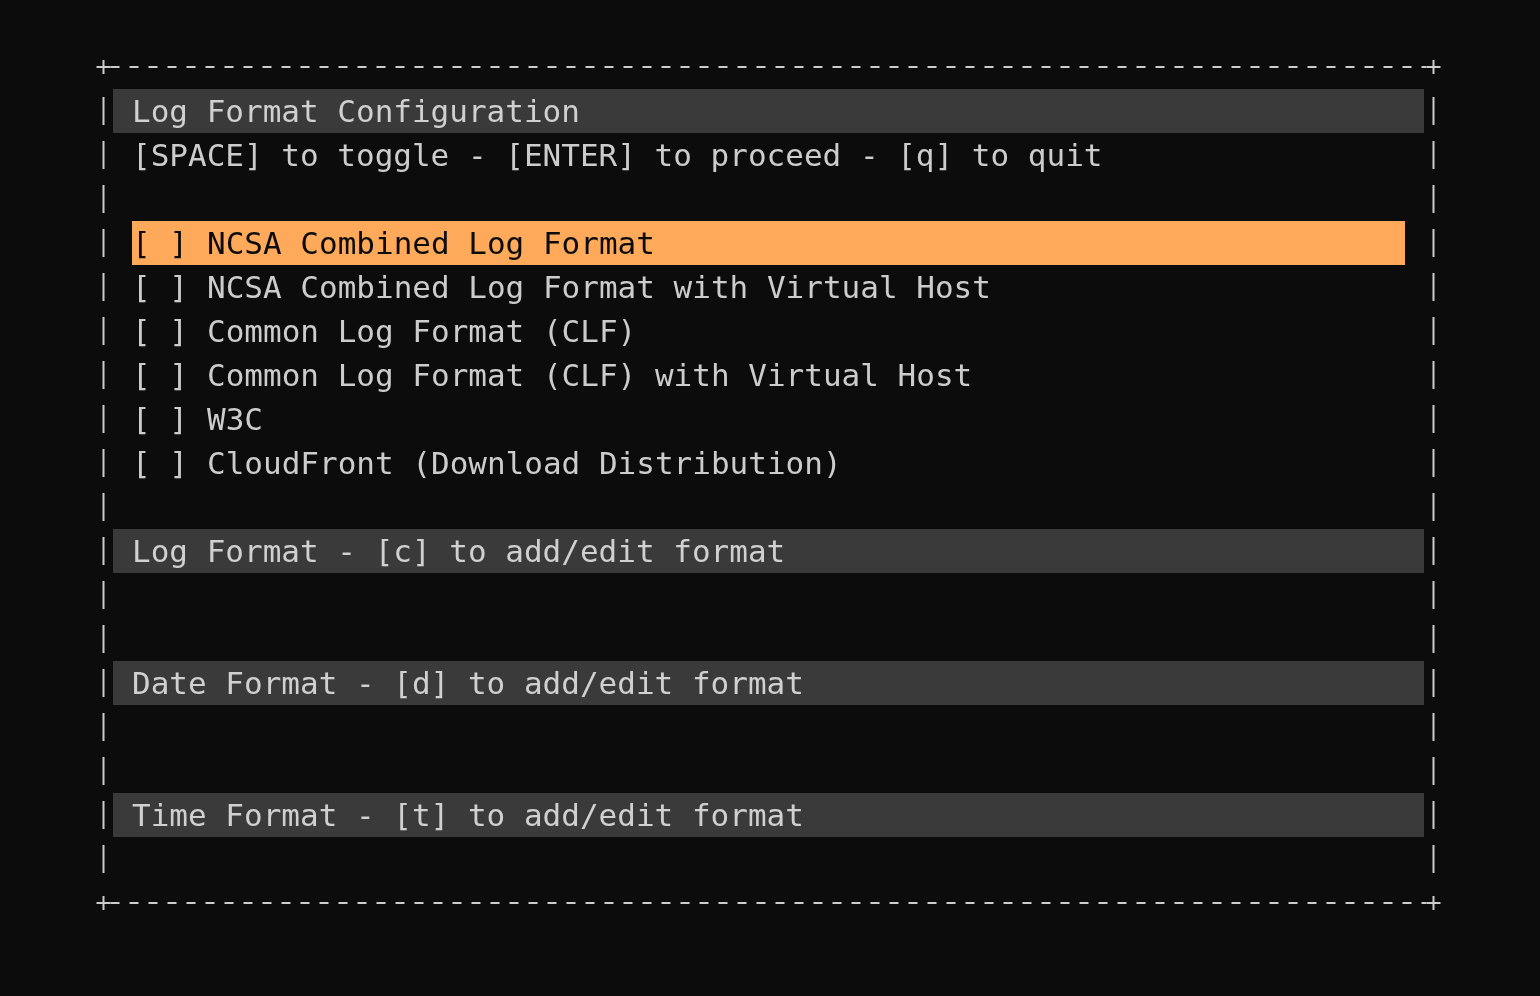  What do you see at coordinates (599, 287) in the screenshot?
I see `option-label: NCSA Combined Log Format with Virtual Host` at bounding box center [599, 287].